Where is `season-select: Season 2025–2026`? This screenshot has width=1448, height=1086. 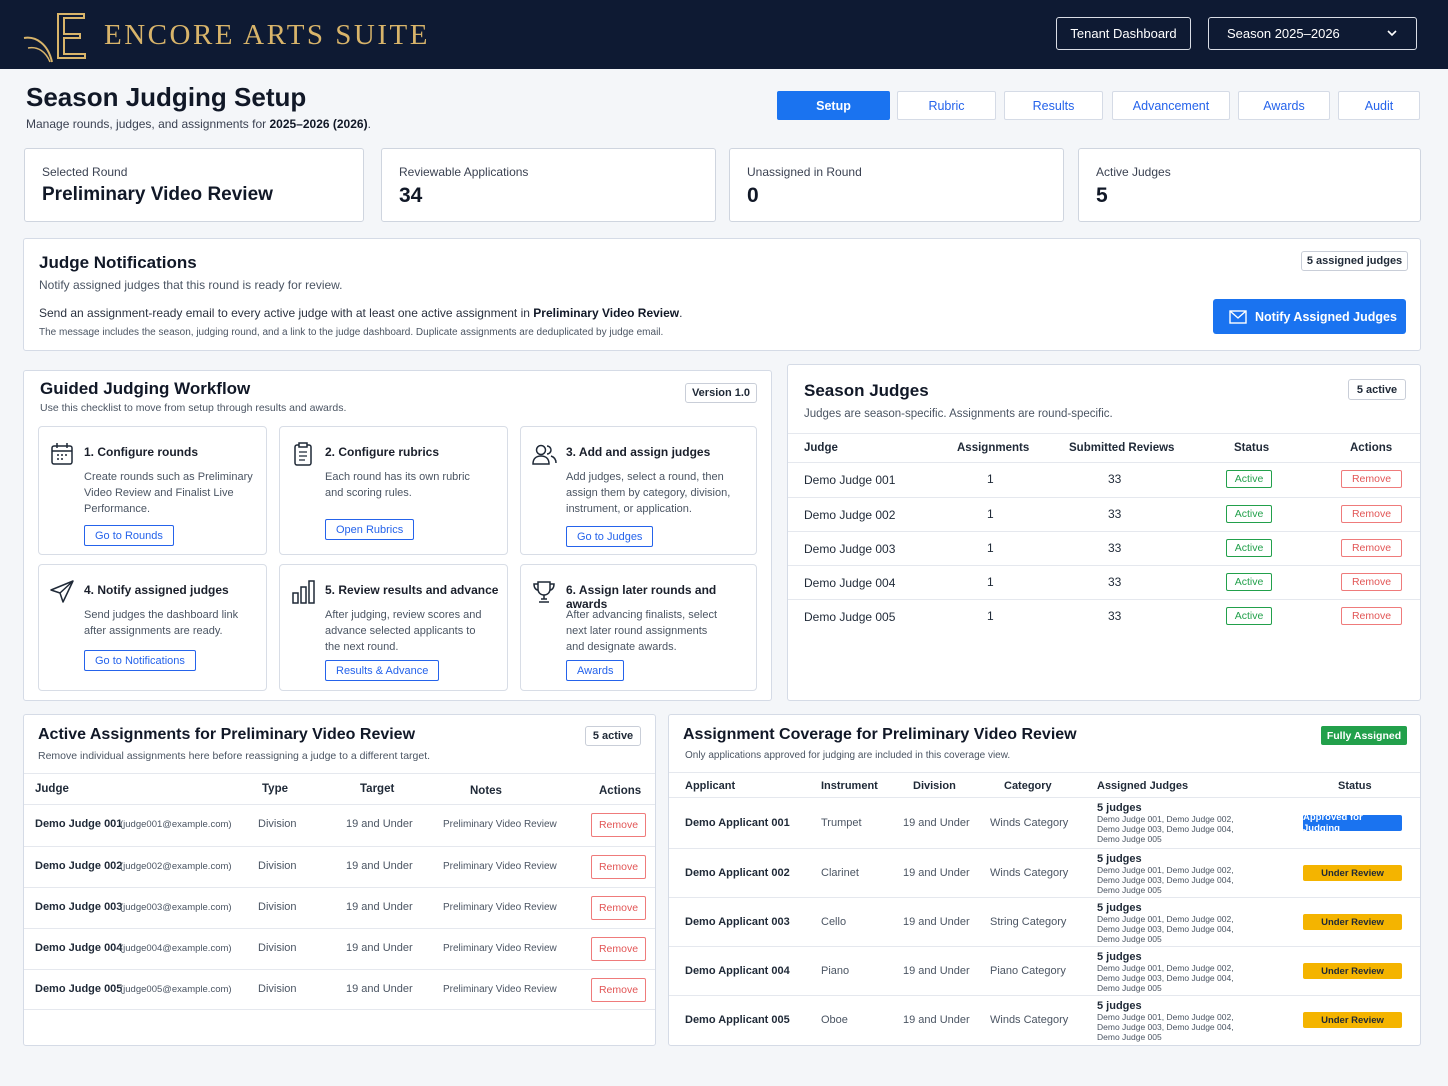
season-select: Season 2025–2026 is located at coordinates (1312, 33).